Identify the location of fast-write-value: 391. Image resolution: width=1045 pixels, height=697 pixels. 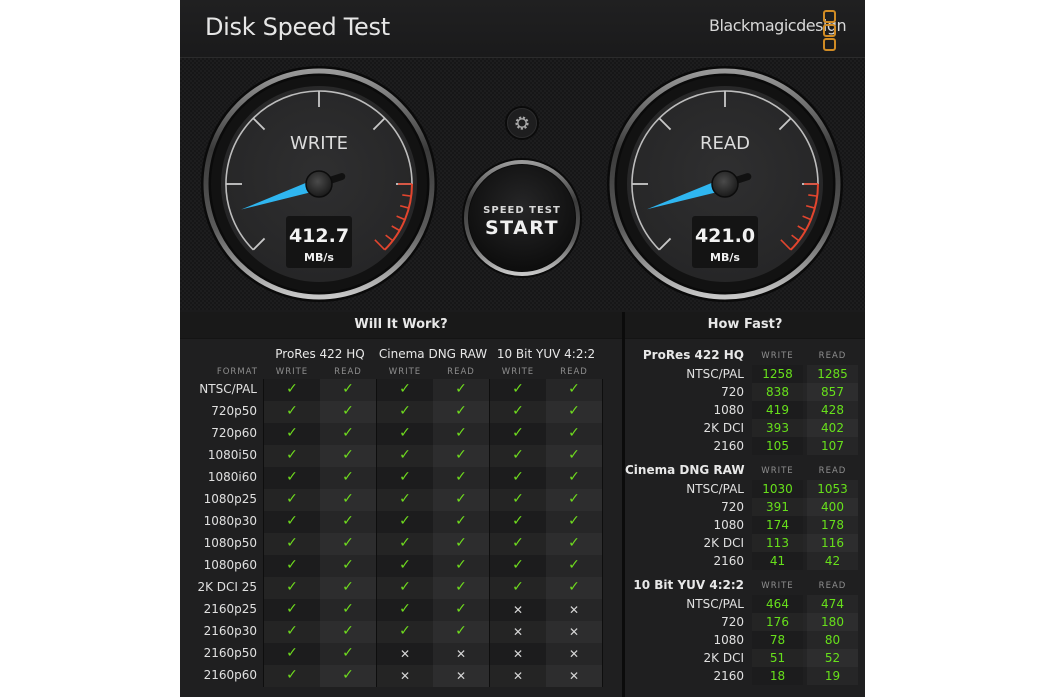
(777, 507).